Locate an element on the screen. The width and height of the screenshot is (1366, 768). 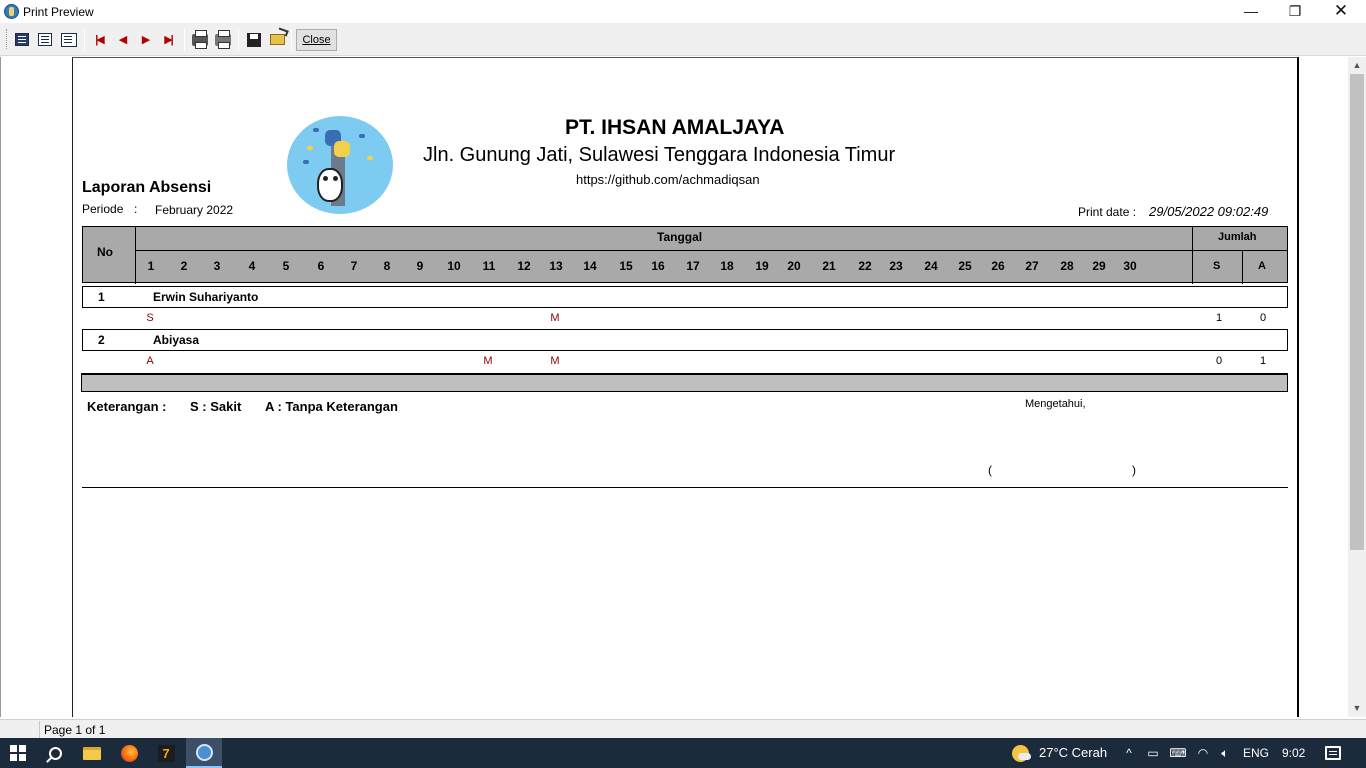
print-button is located at coordinates (223, 39).